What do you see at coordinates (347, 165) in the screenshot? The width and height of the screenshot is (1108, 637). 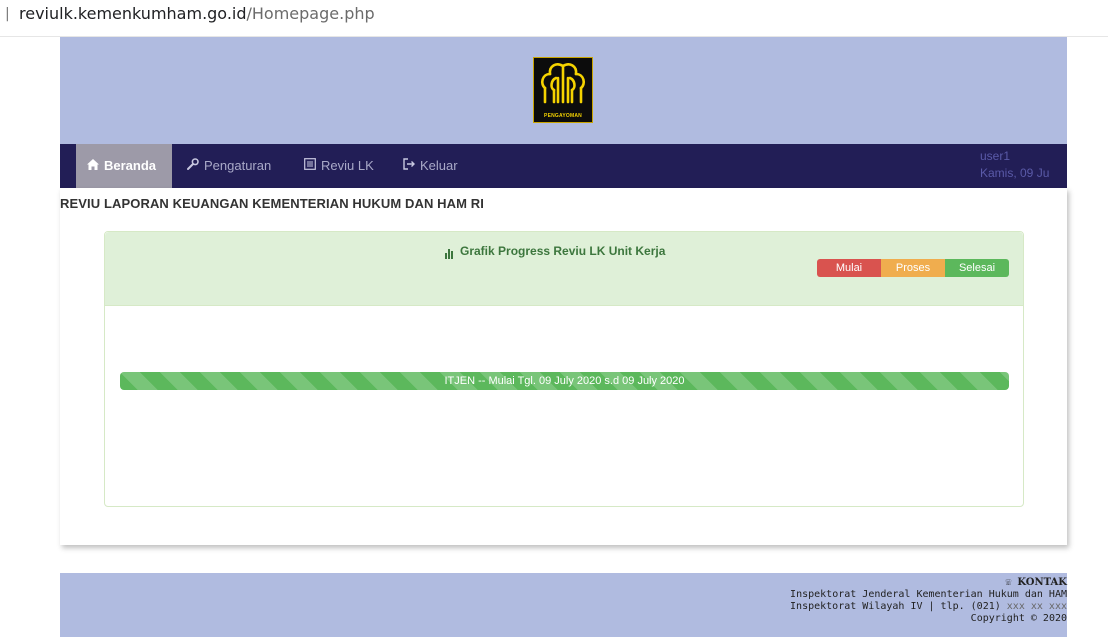 I see `nav-label-reviu-lk: Reviu LK` at bounding box center [347, 165].